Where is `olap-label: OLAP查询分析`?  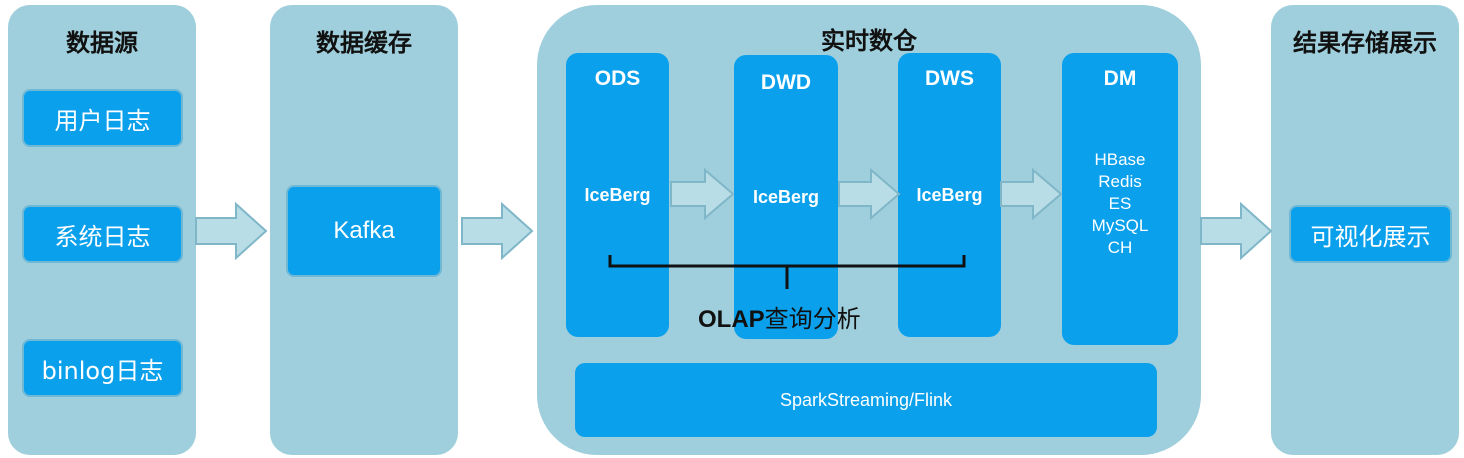 olap-label: OLAP查询分析 is located at coordinates (779, 316).